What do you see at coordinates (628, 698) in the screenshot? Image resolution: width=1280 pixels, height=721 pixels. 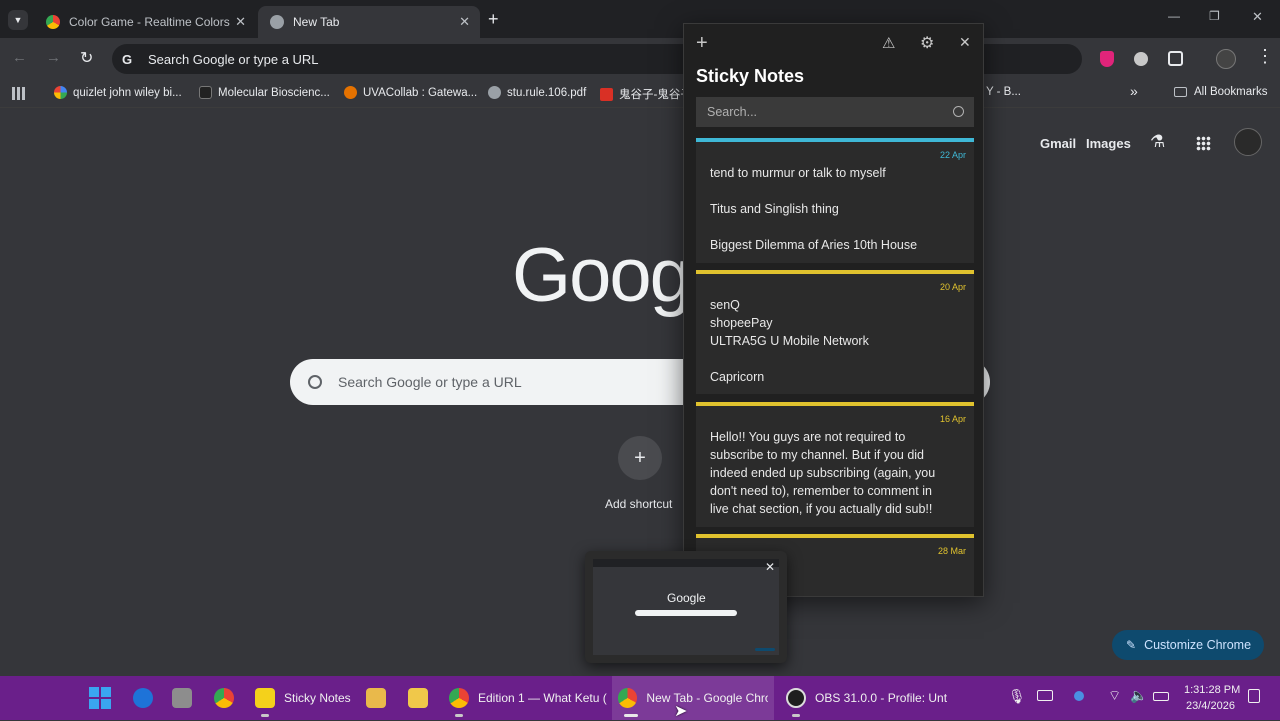 I see `chrome-icon` at bounding box center [628, 698].